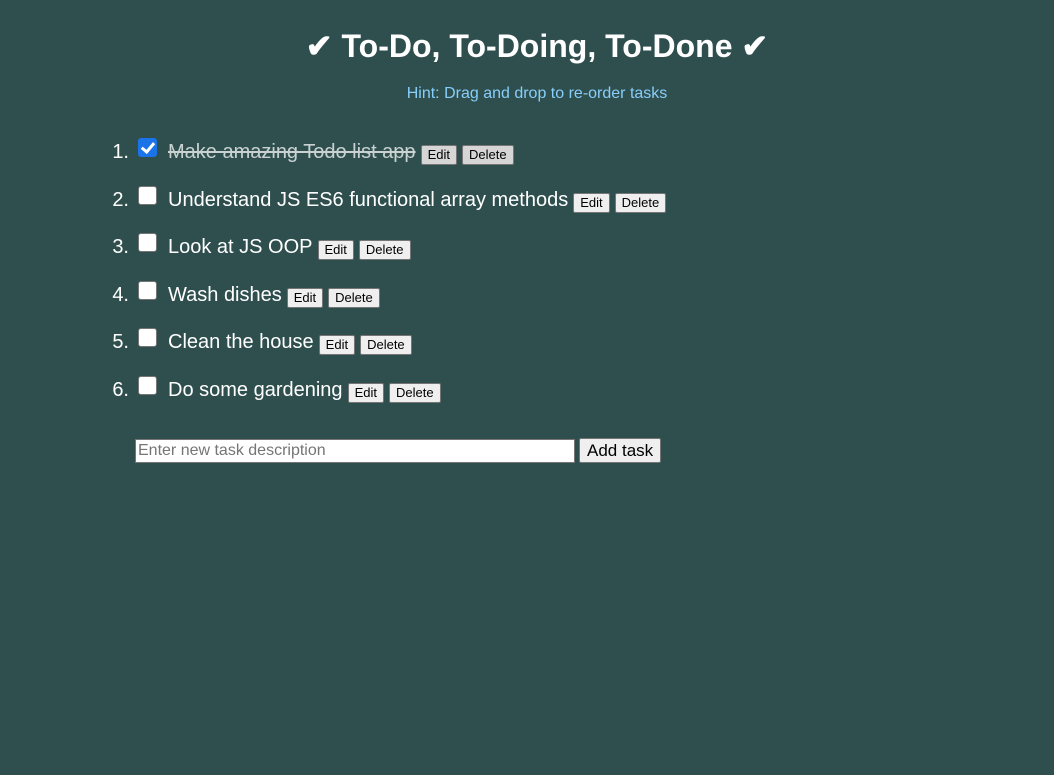 Image resolution: width=1054 pixels, height=775 pixels. What do you see at coordinates (120, 152) in the screenshot?
I see `task-number: 1.` at bounding box center [120, 152].